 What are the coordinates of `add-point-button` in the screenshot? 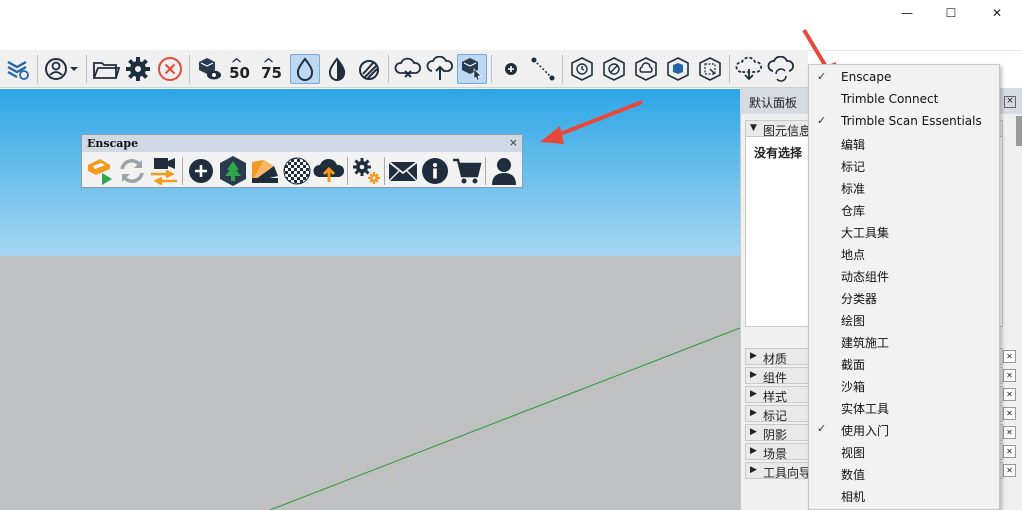 It's located at (511, 69).